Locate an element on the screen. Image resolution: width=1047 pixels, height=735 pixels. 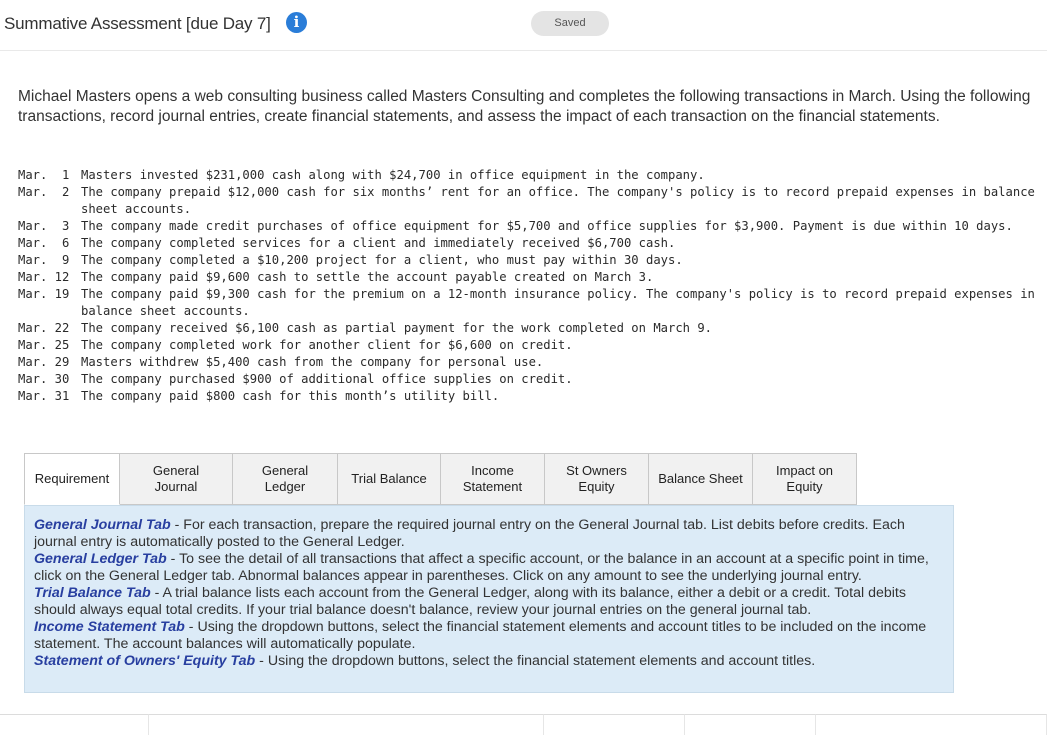
tab-label: St Owners Equity is located at coordinates (596, 479).